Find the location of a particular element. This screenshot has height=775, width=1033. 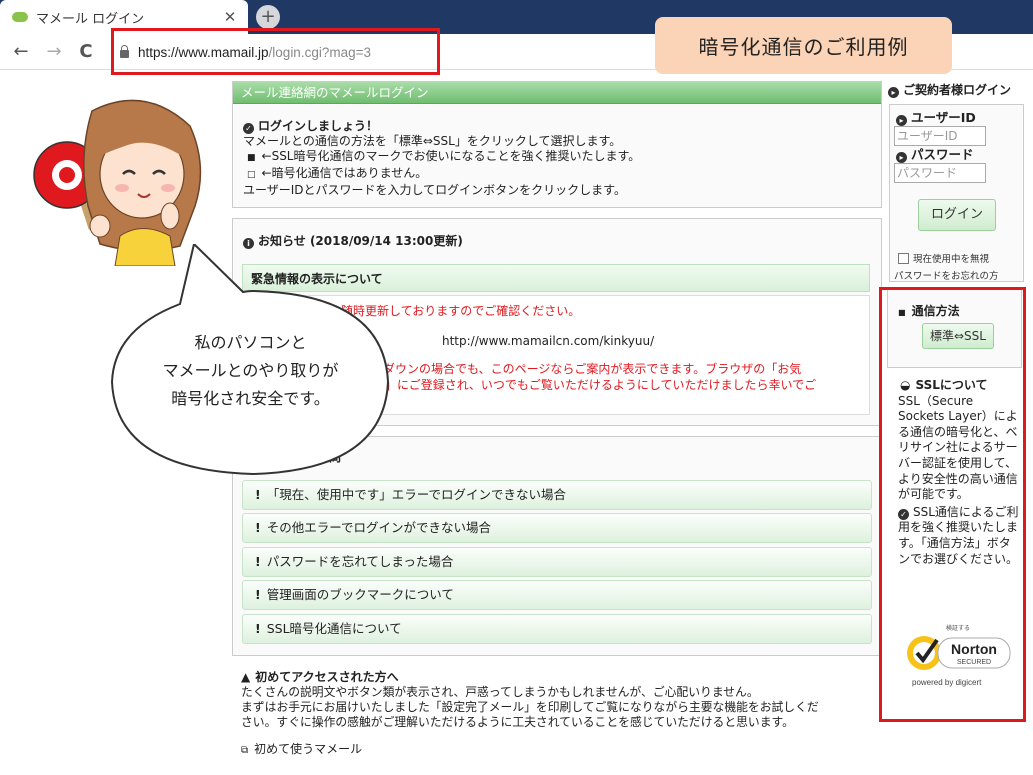

faq-item: ! SSL暗号化通信について is located at coordinates (557, 629).